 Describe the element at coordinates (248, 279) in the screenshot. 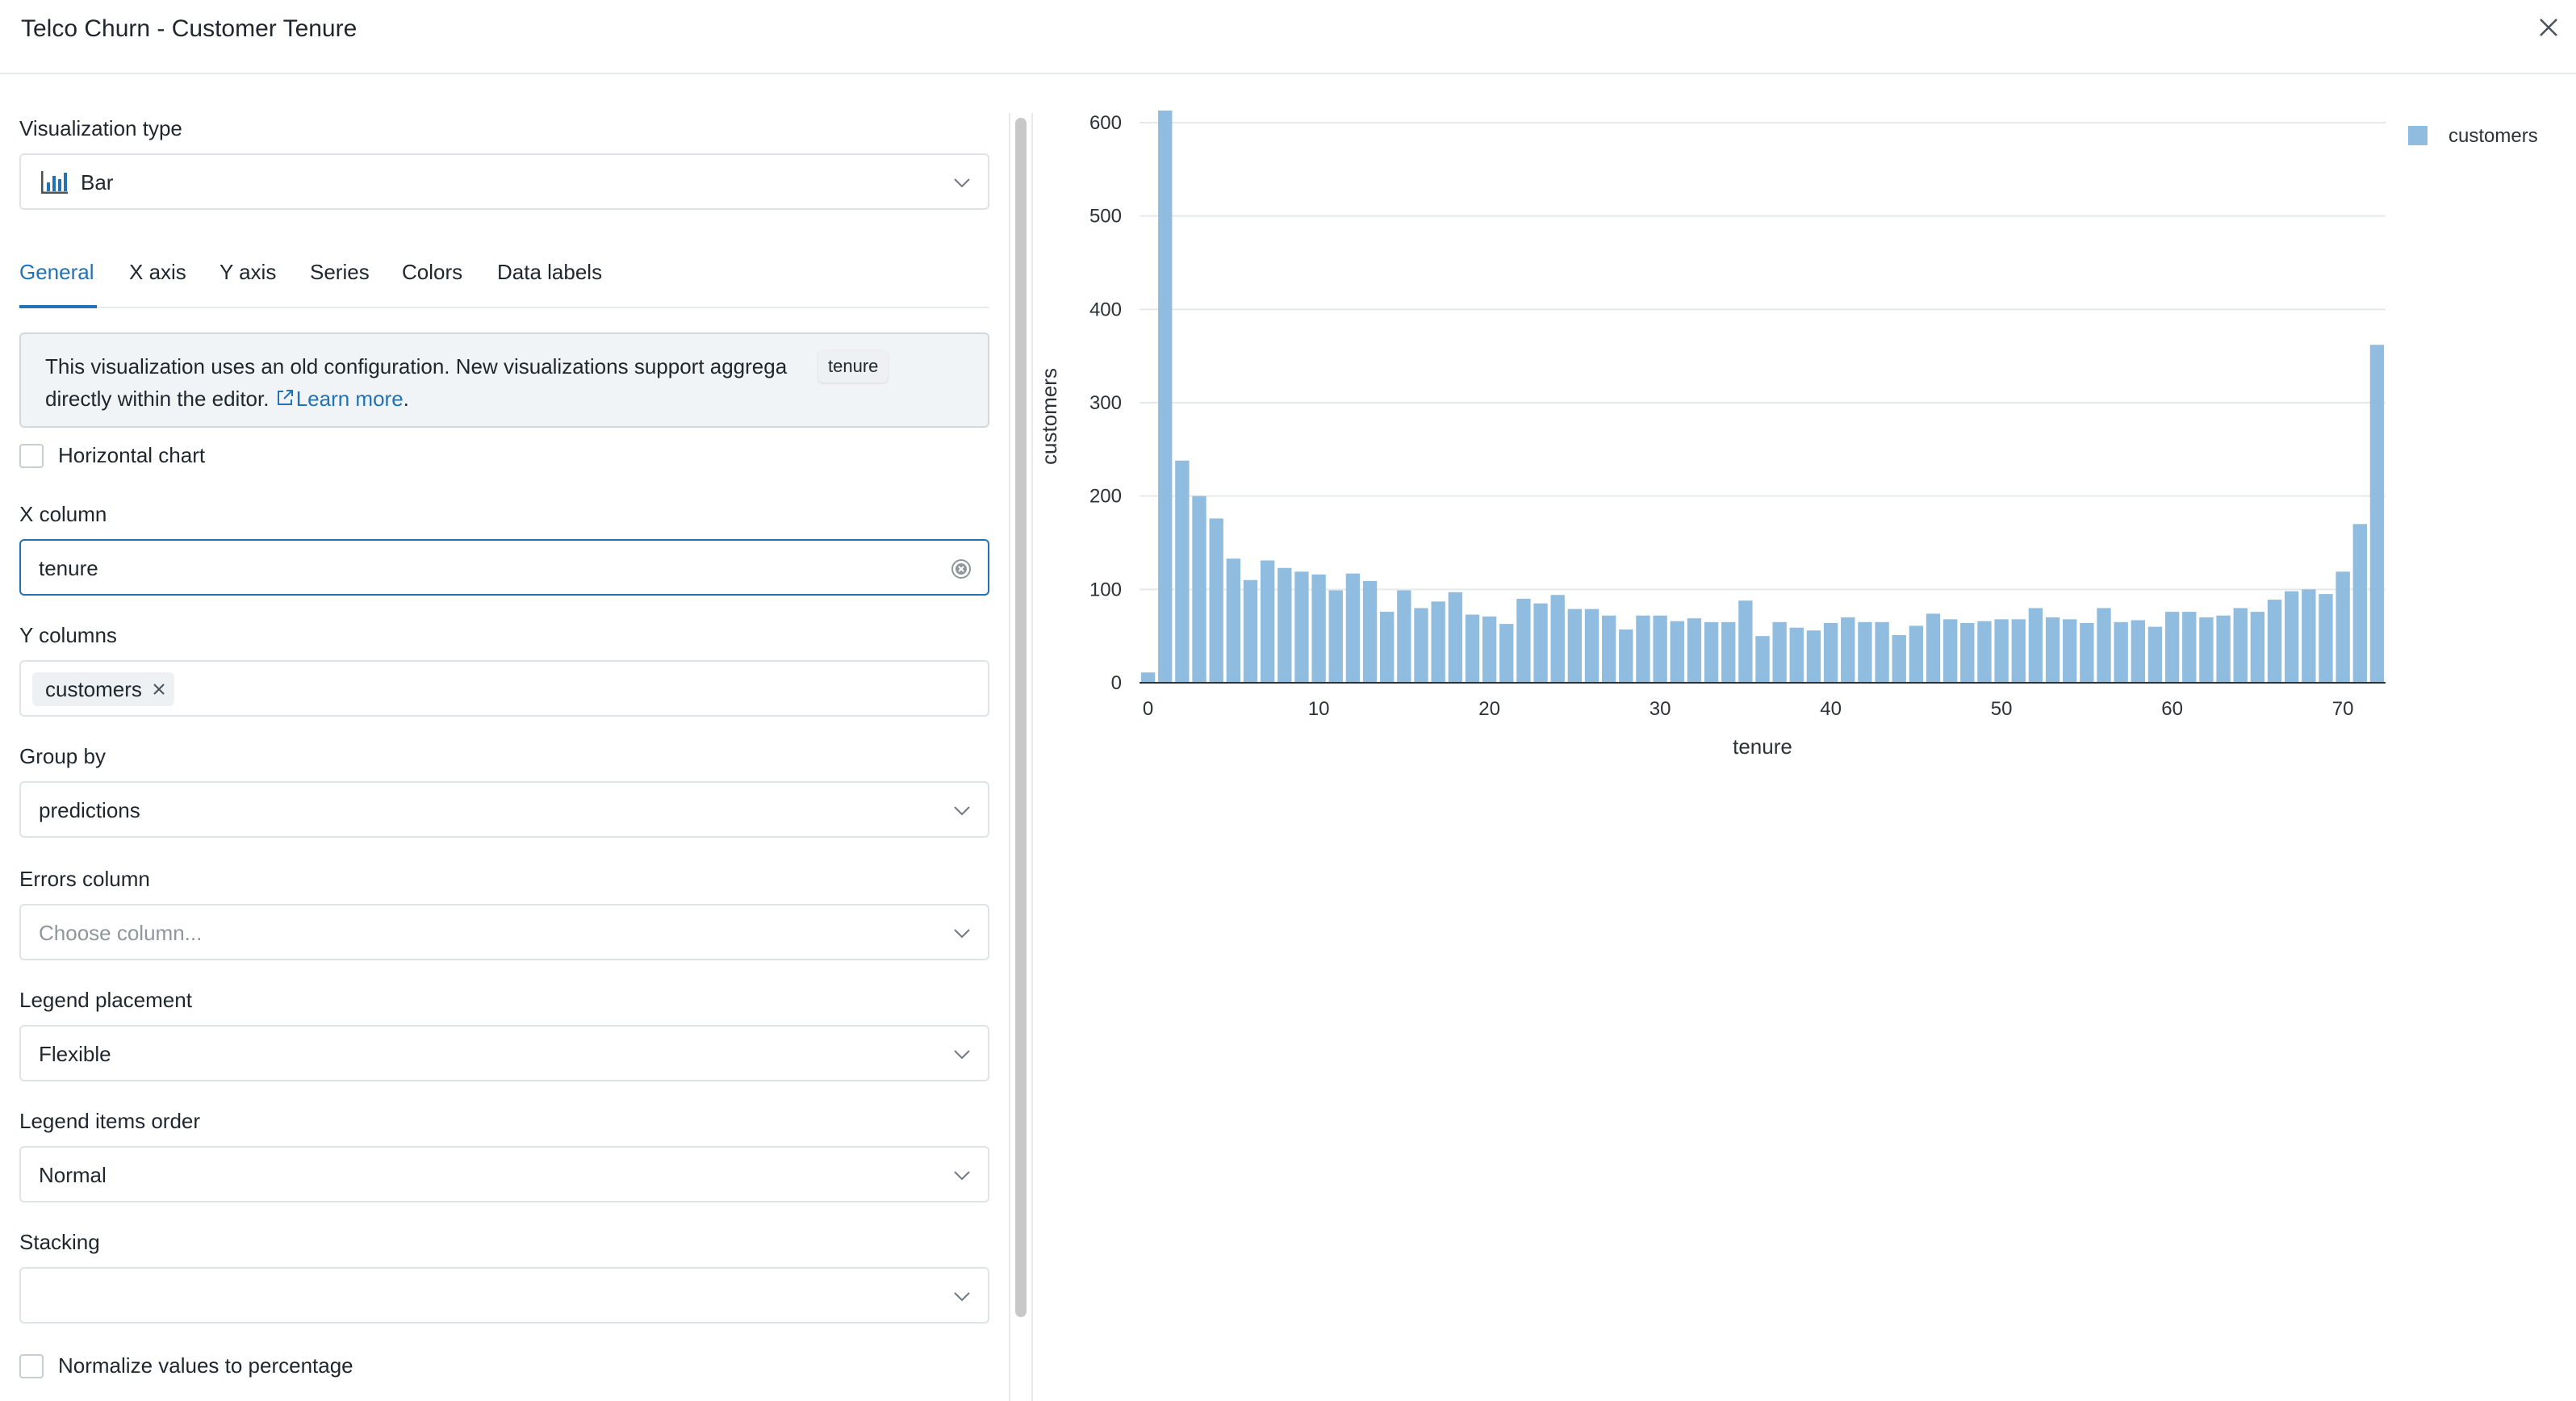

I see `tab-y-axis: Y axis` at that location.